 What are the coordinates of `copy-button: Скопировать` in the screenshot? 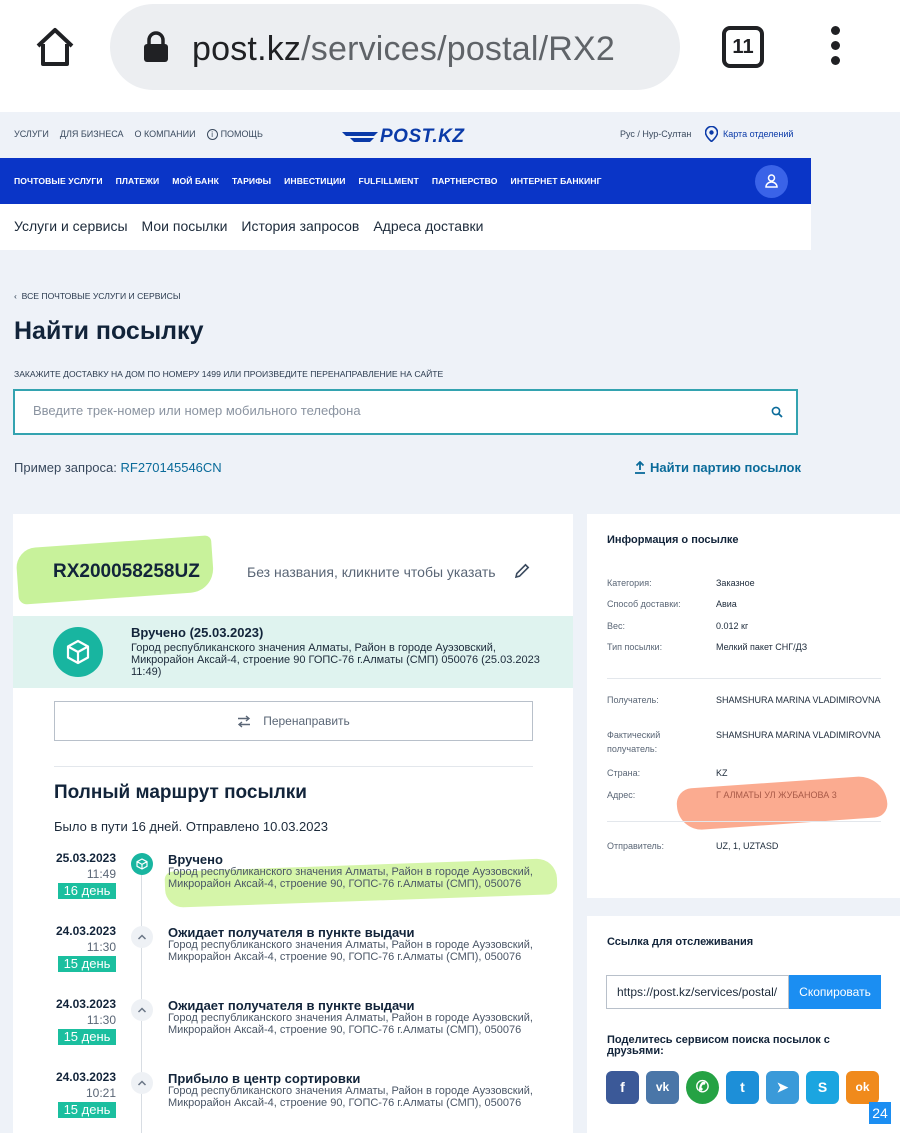 It's located at (835, 992).